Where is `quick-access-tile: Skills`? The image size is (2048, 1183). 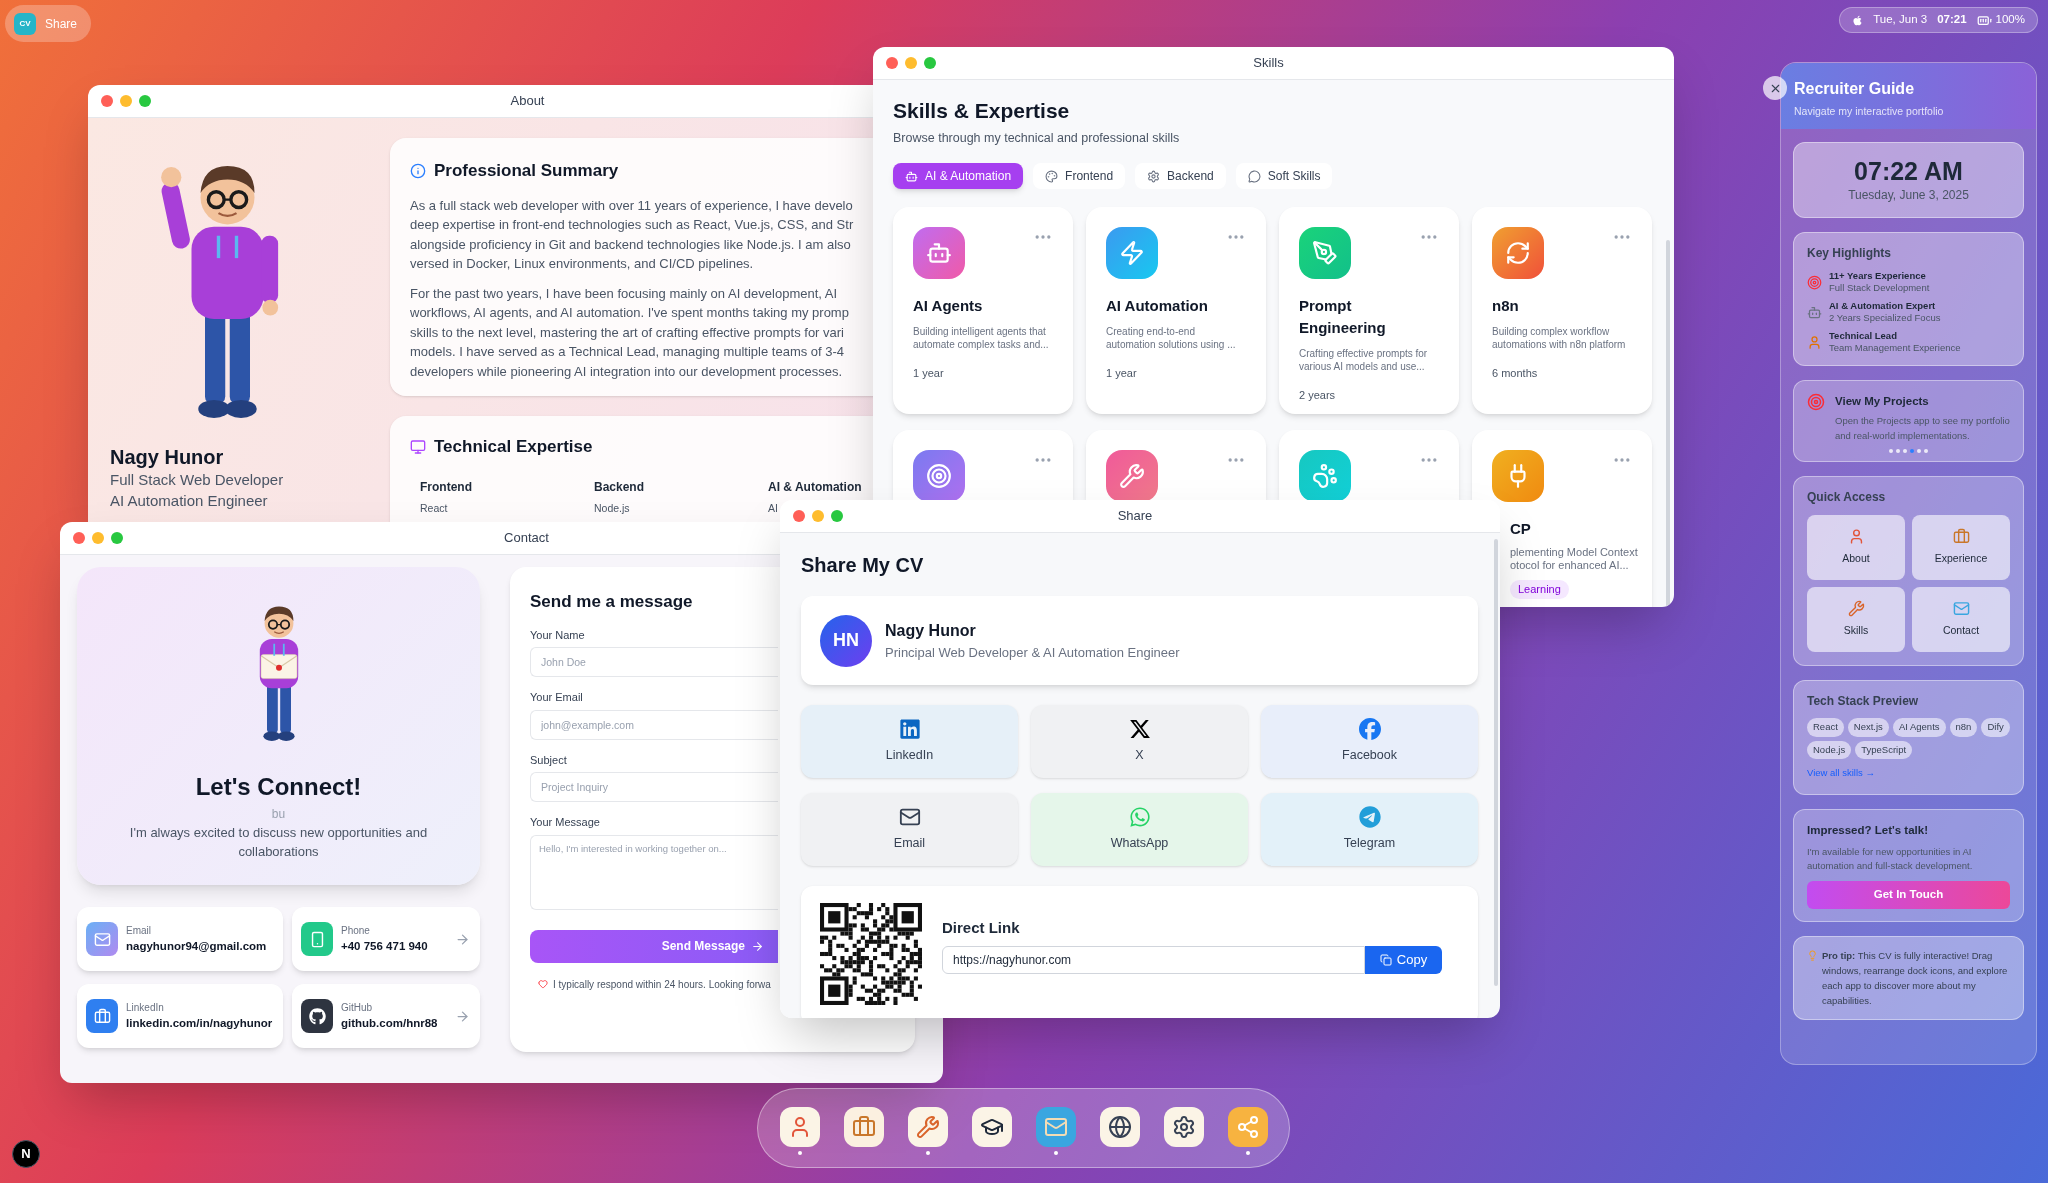 quick-access-tile: Skills is located at coordinates (1856, 620).